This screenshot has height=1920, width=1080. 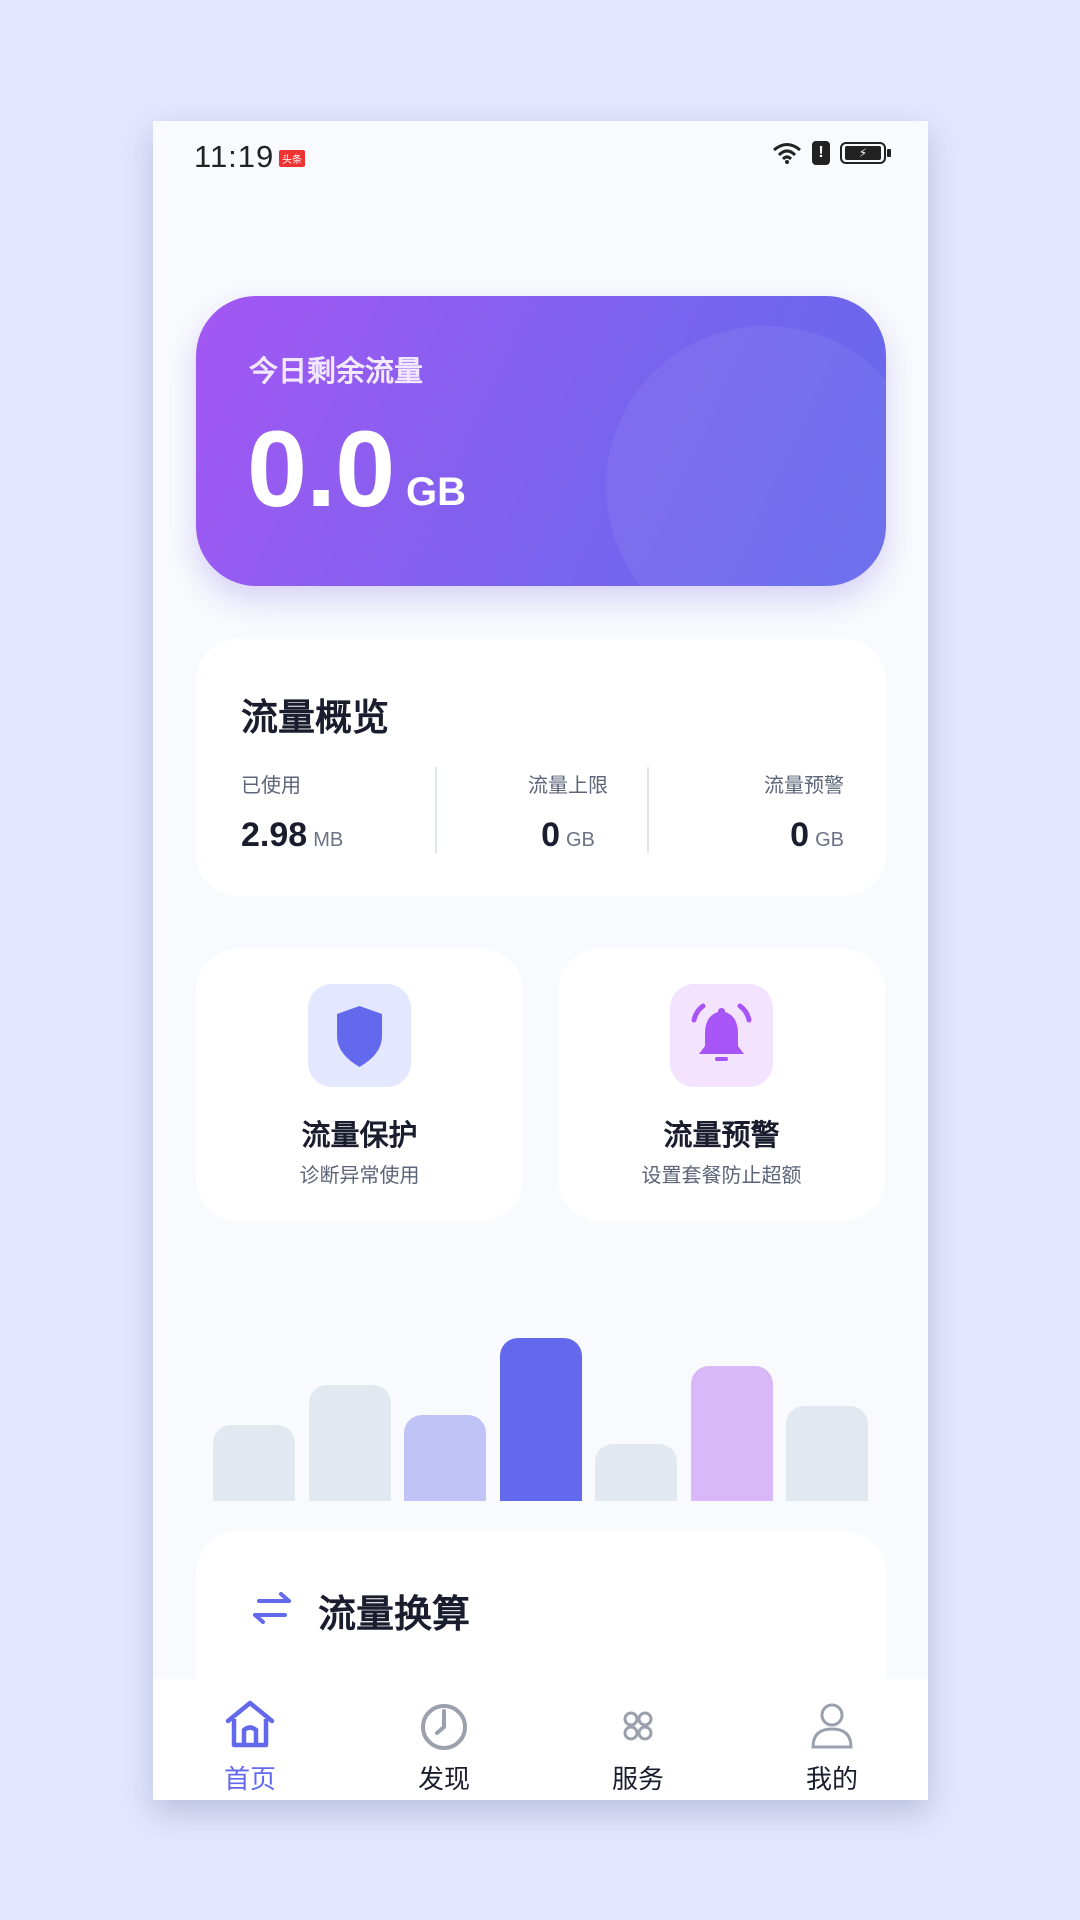 I want to click on data-warning-card: 流量预警 设置套餐防止超额, so click(x=721, y=1085).